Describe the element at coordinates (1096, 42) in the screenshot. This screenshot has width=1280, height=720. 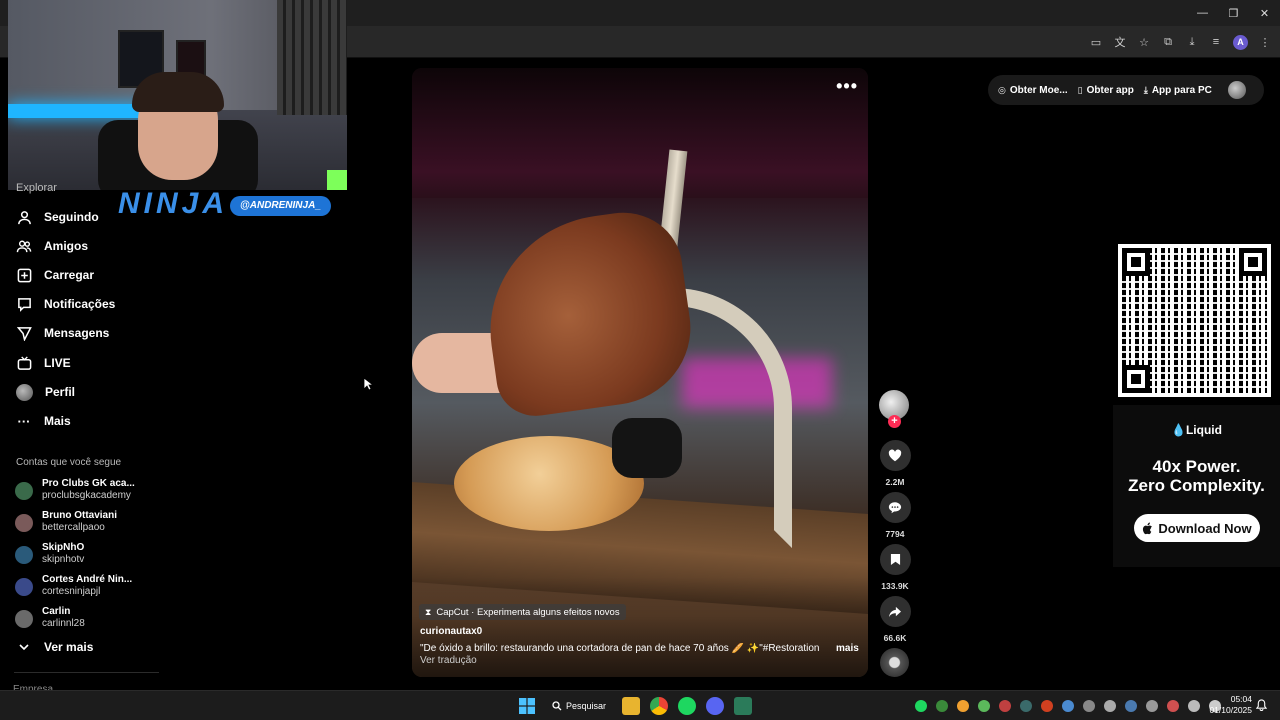
I see `cast-icon: ▭` at that location.